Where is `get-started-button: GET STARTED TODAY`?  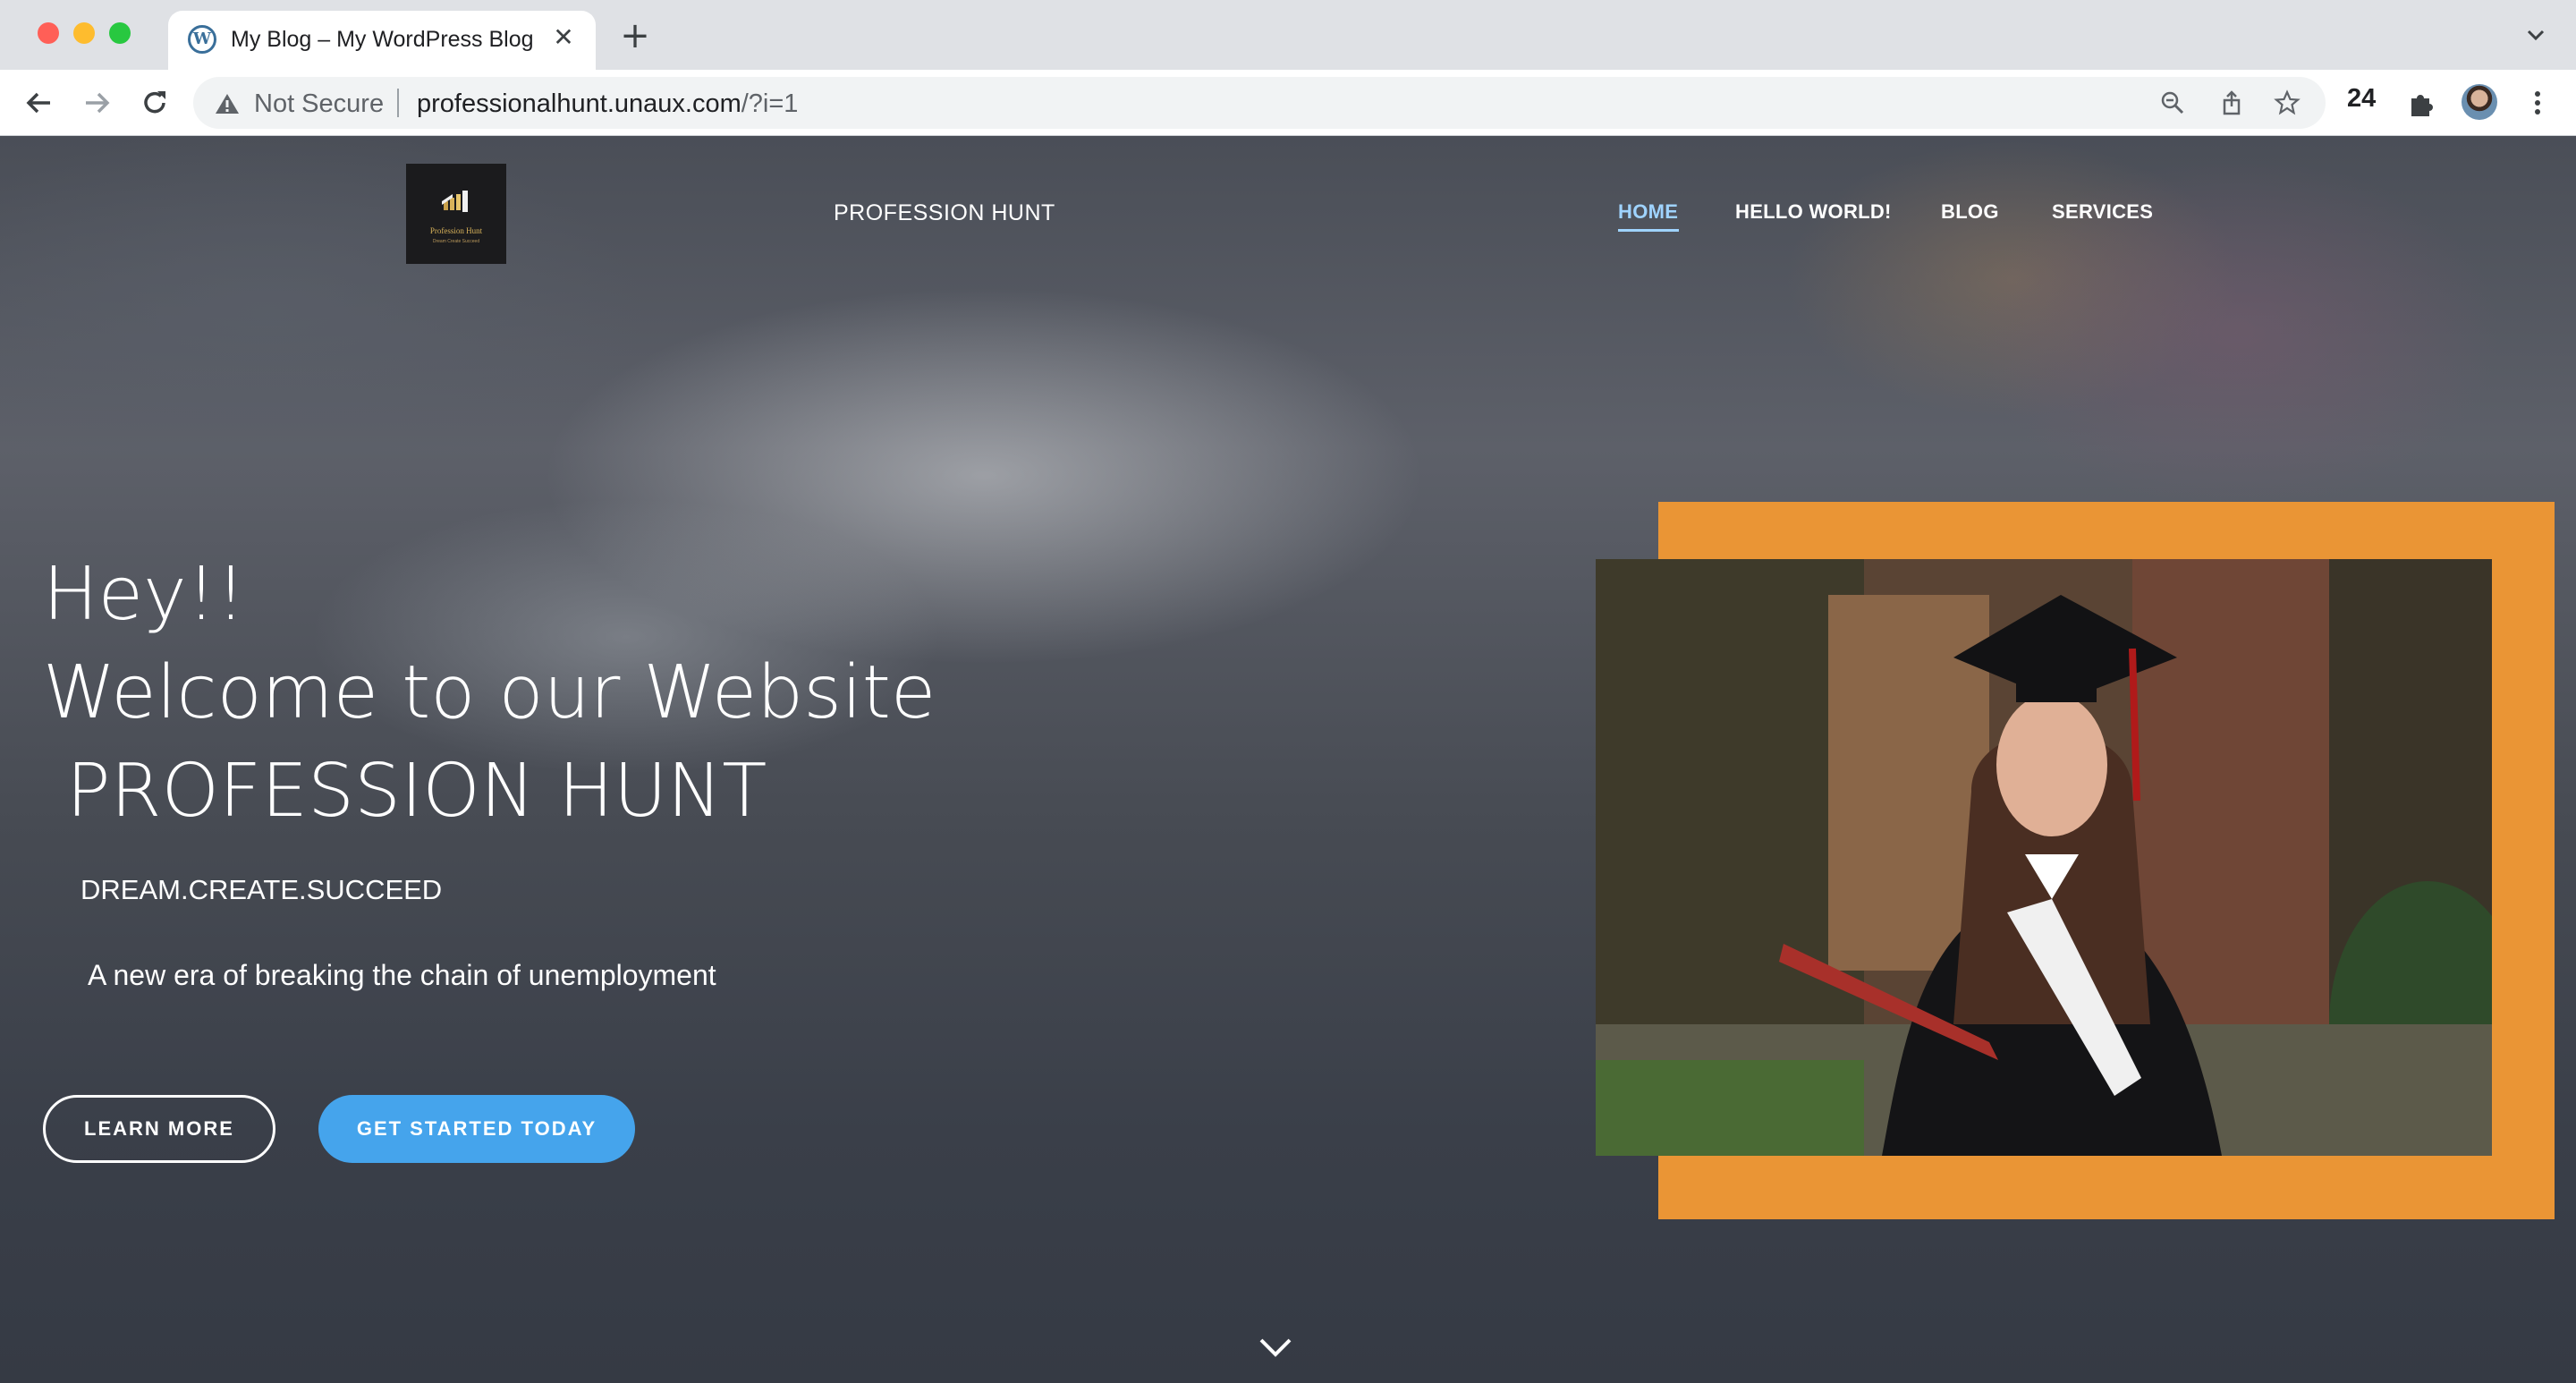
get-started-button: GET STARTED TODAY is located at coordinates (476, 1129).